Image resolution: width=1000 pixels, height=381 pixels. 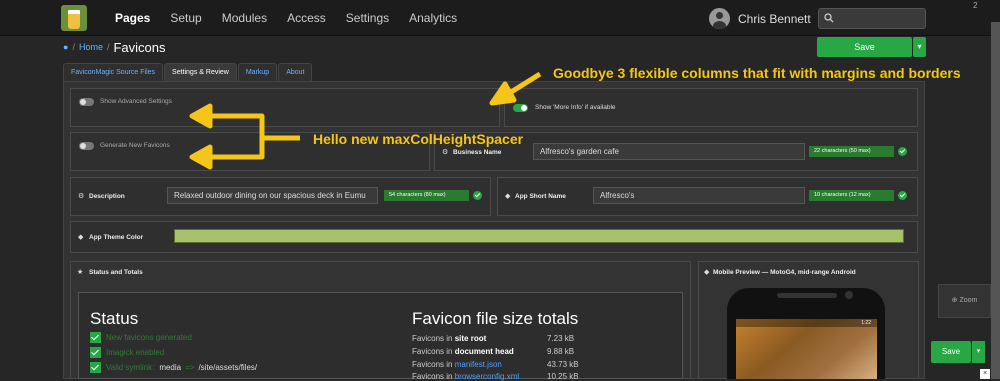 I want to click on annotation-middle: Hello new maxColHeightSpacer, so click(x=418, y=139).